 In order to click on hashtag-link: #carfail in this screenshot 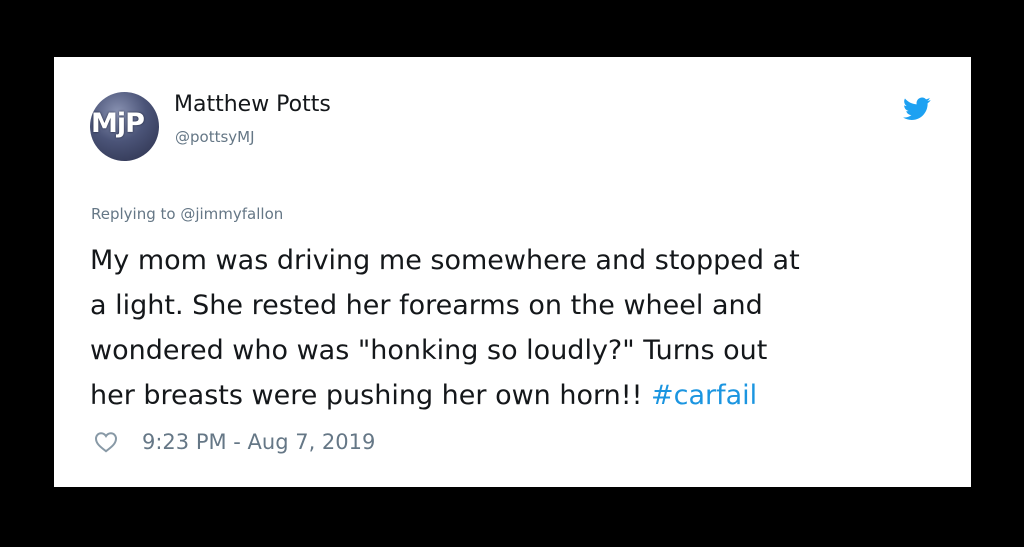, I will do `click(704, 395)`.